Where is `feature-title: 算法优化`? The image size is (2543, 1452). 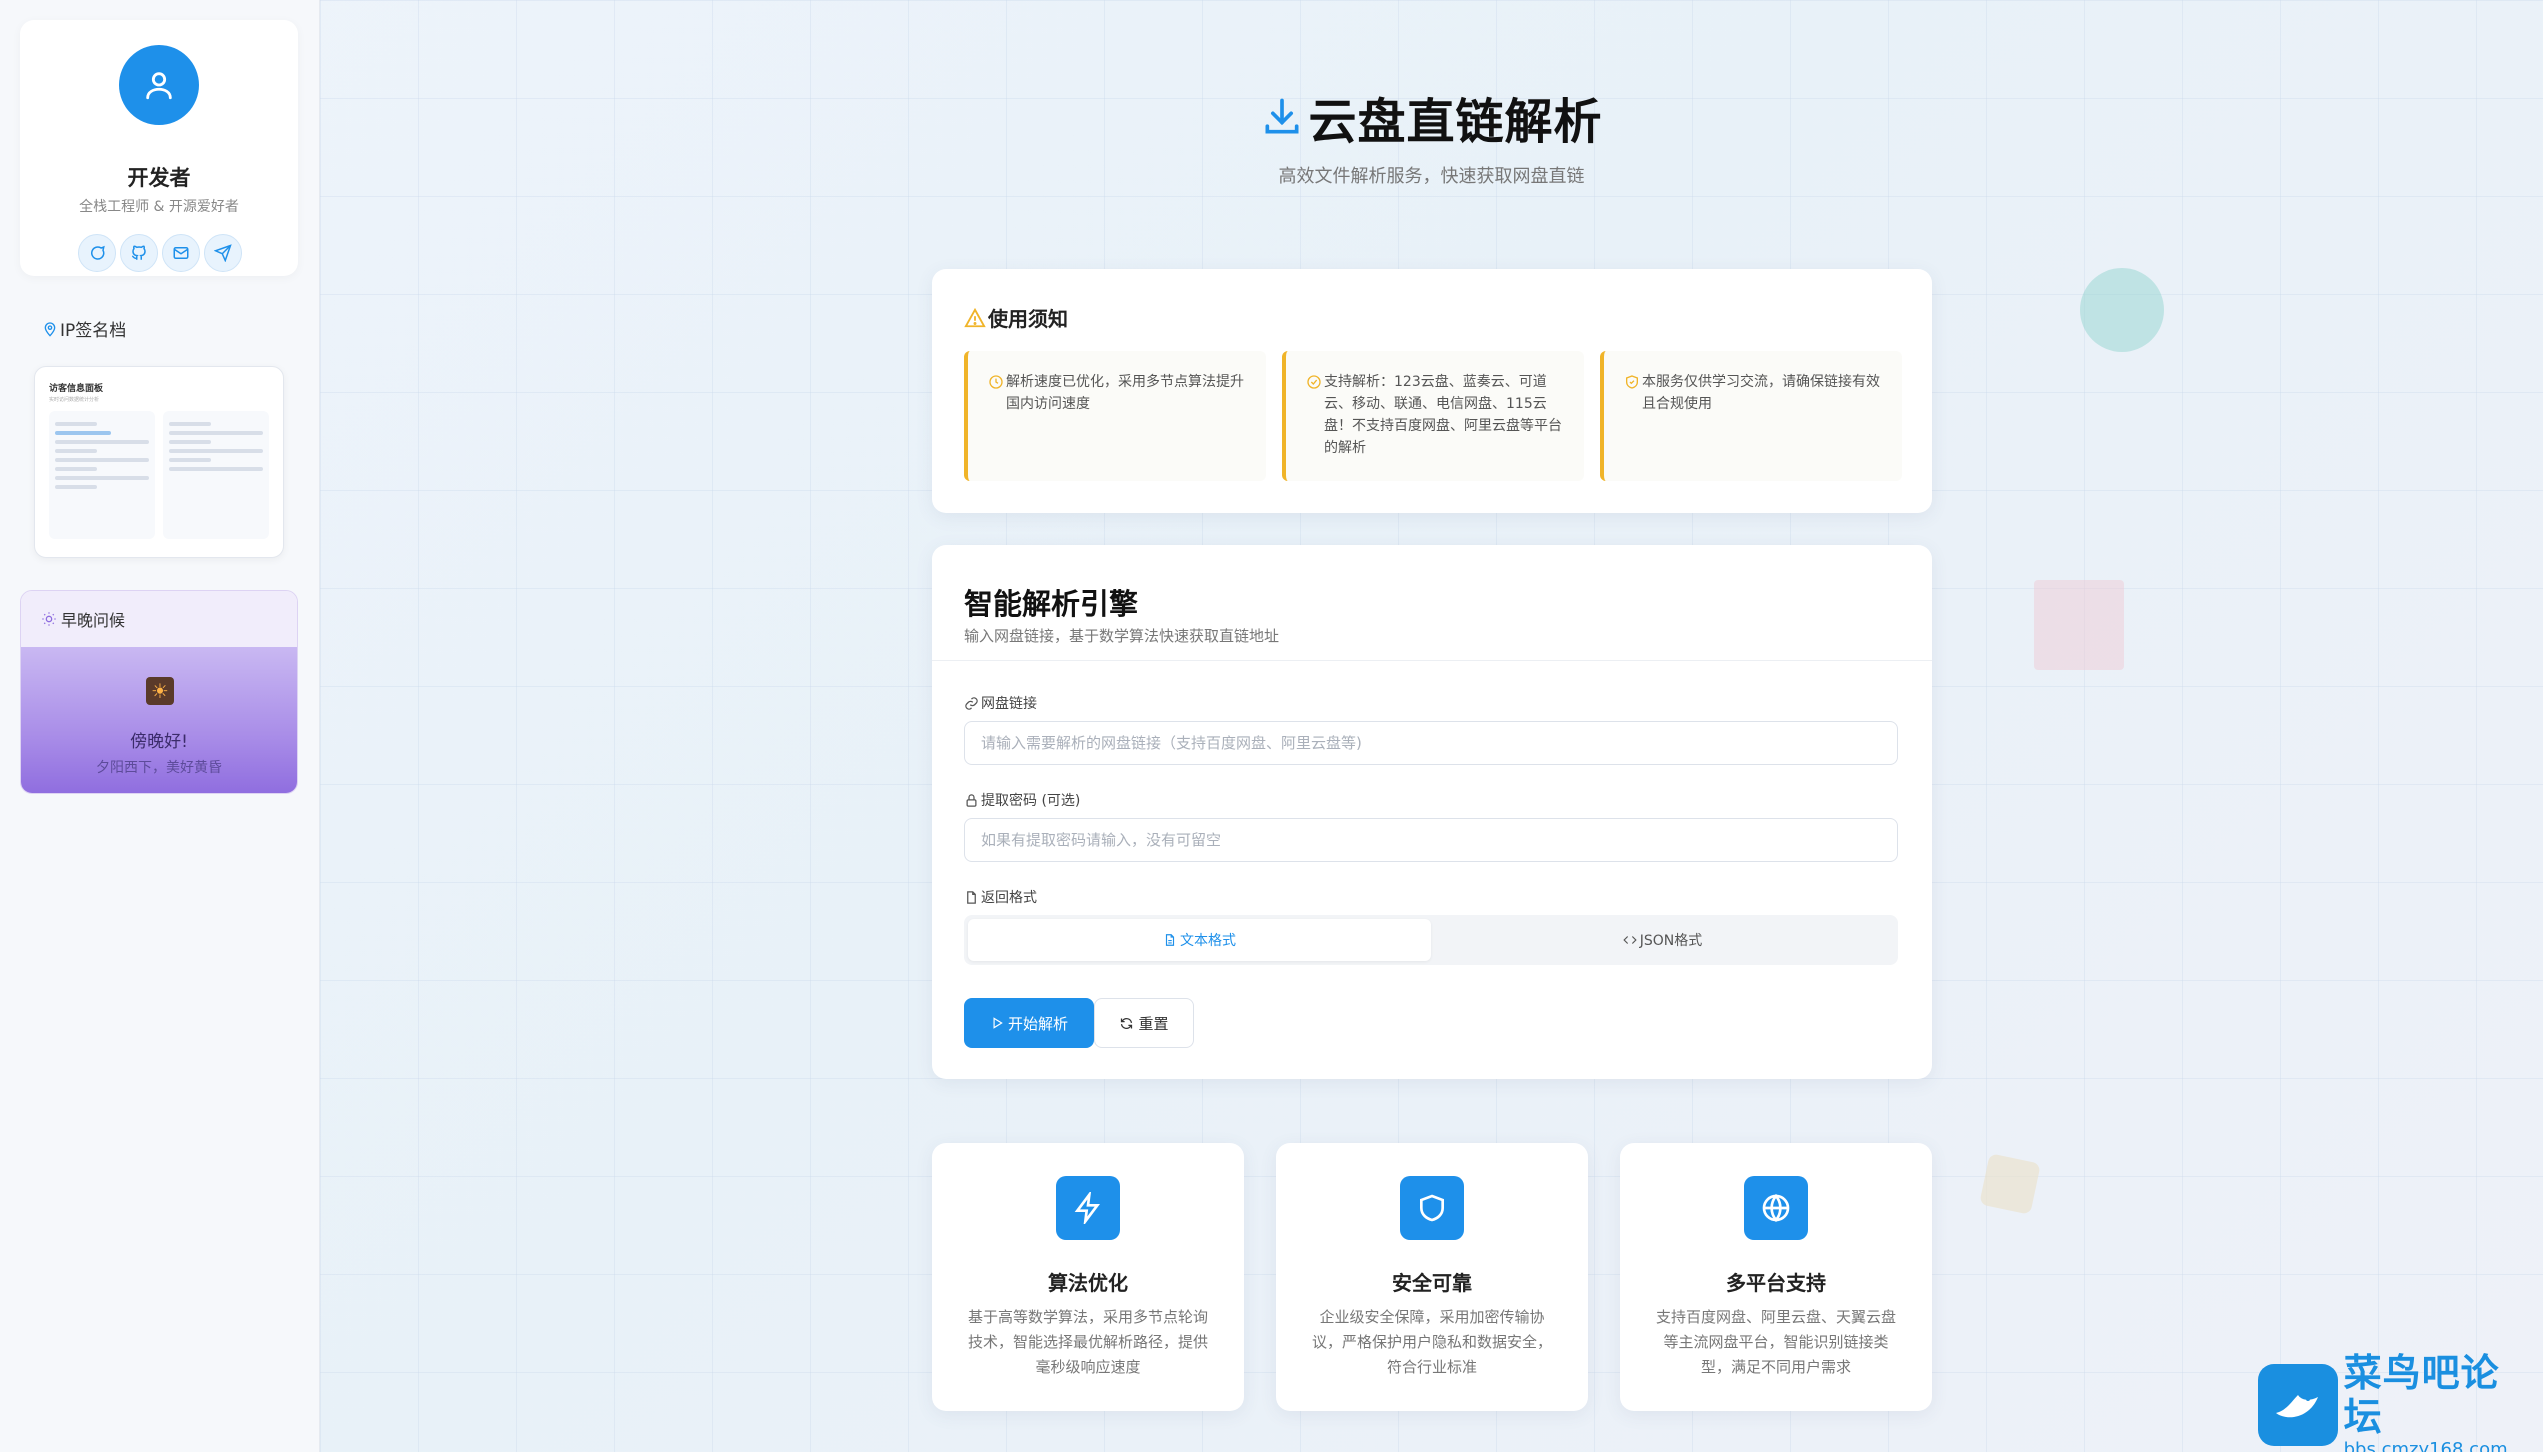
feature-title: 算法优化 is located at coordinates (1088, 1283).